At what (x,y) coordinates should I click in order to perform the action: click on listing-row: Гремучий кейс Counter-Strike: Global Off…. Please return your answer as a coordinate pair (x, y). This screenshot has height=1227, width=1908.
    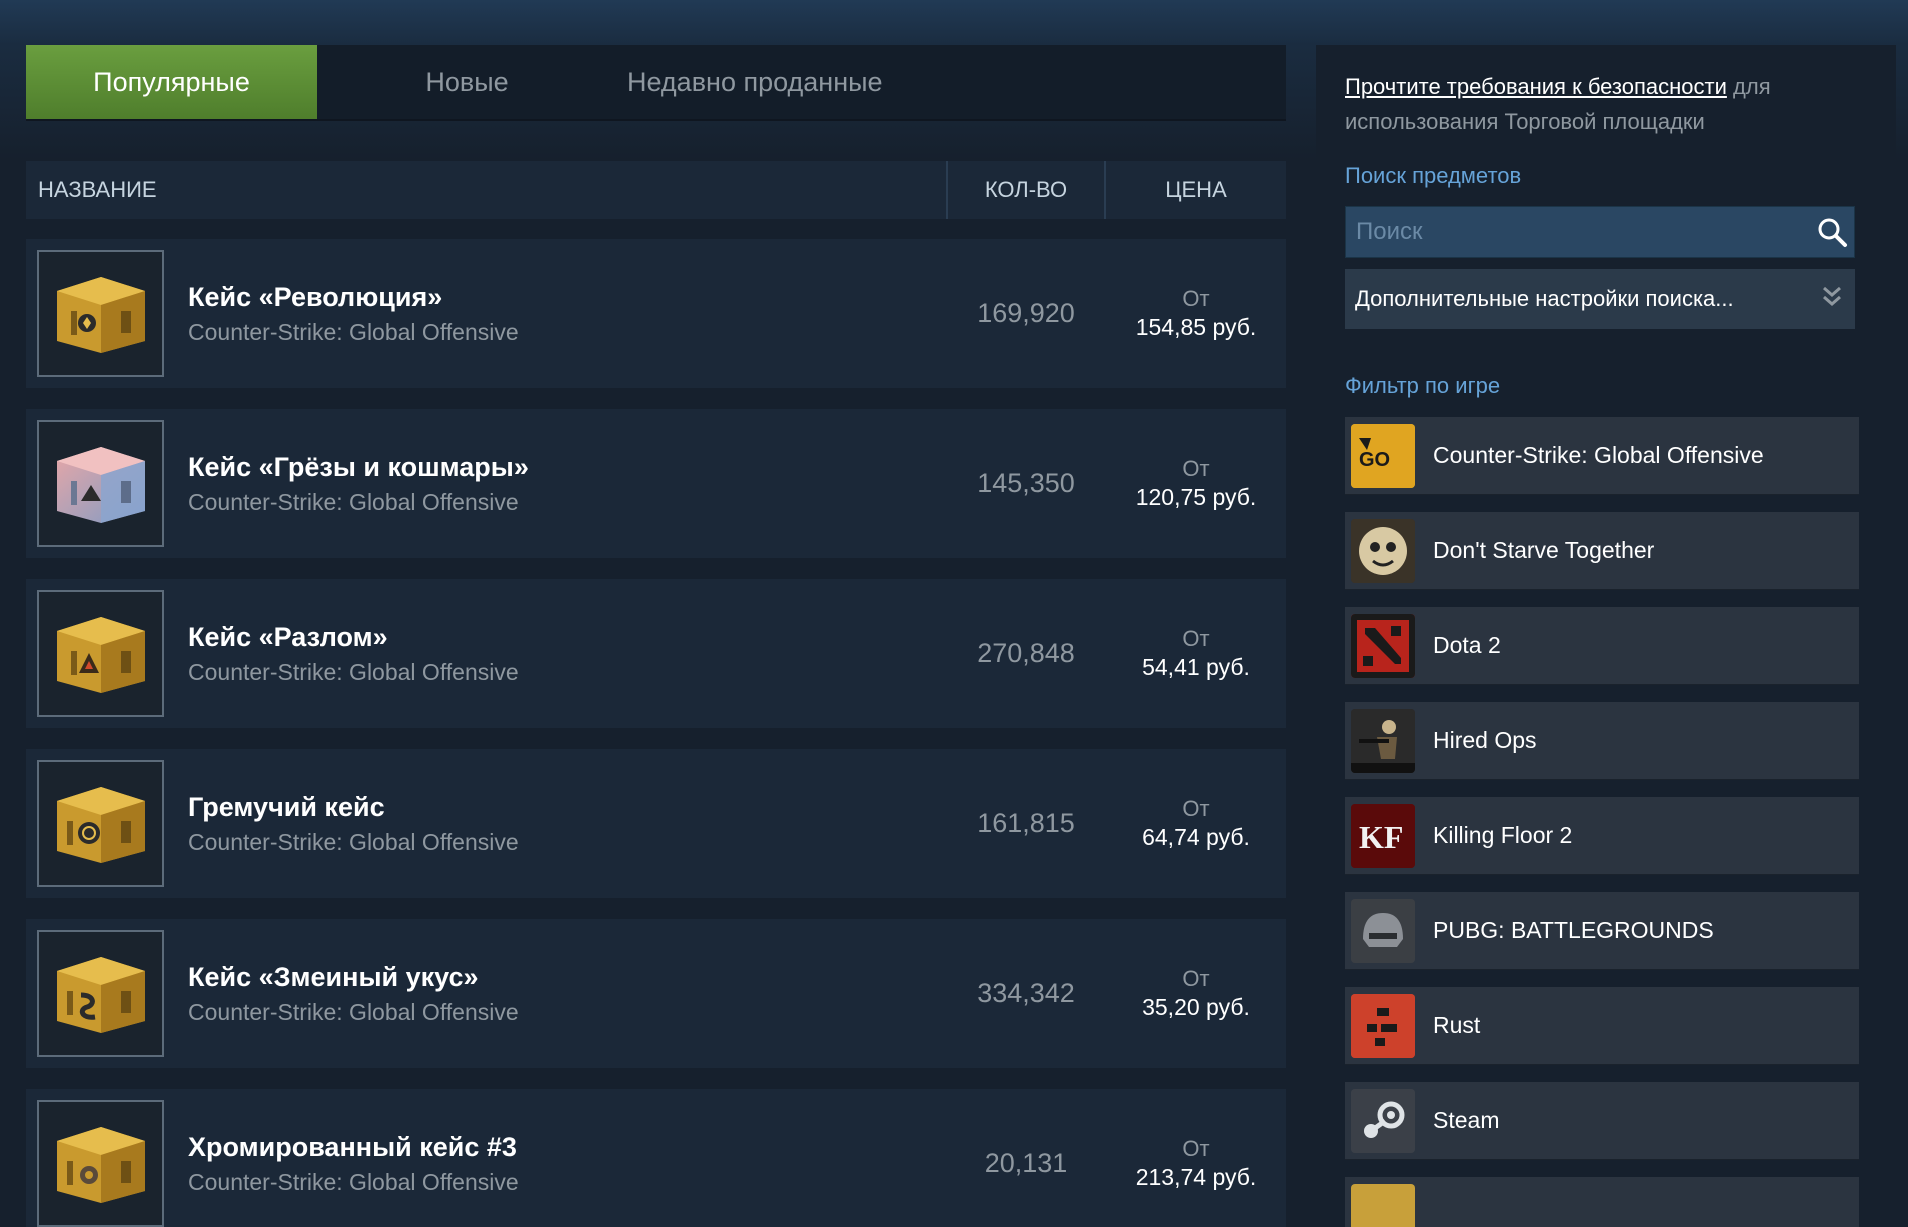
    Looking at the image, I should click on (656, 823).